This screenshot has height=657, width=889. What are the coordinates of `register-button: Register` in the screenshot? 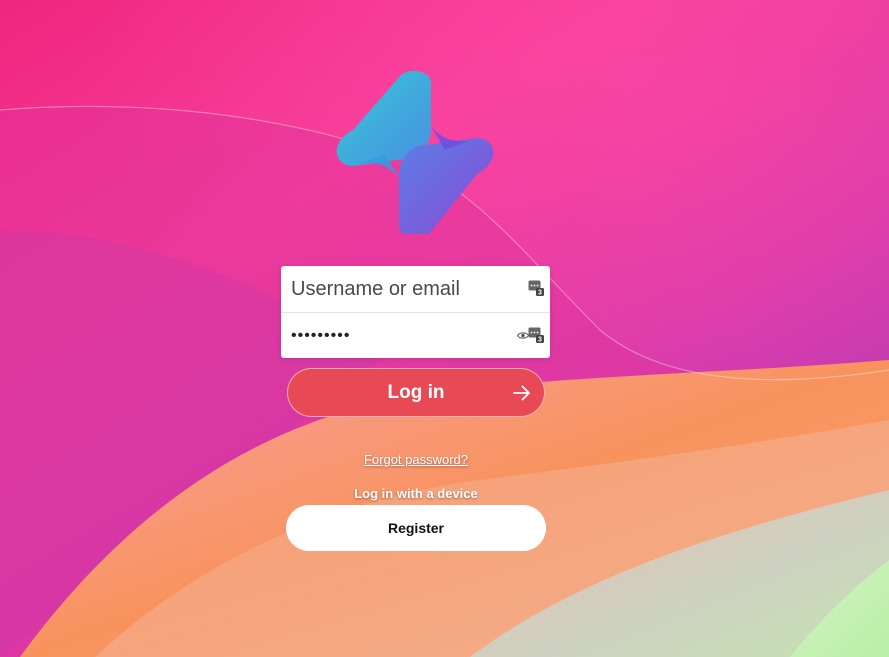 It's located at (416, 528).